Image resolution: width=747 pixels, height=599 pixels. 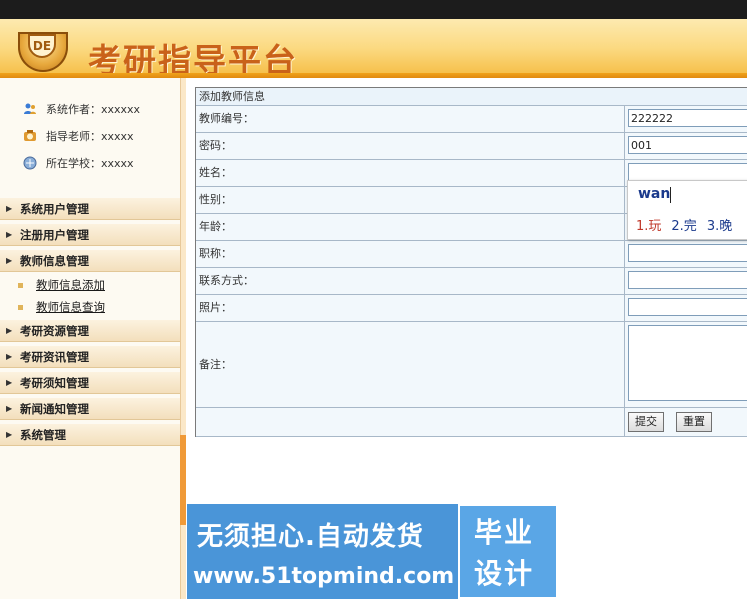 I want to click on menu-label: 考研资源管理, so click(x=54, y=331).